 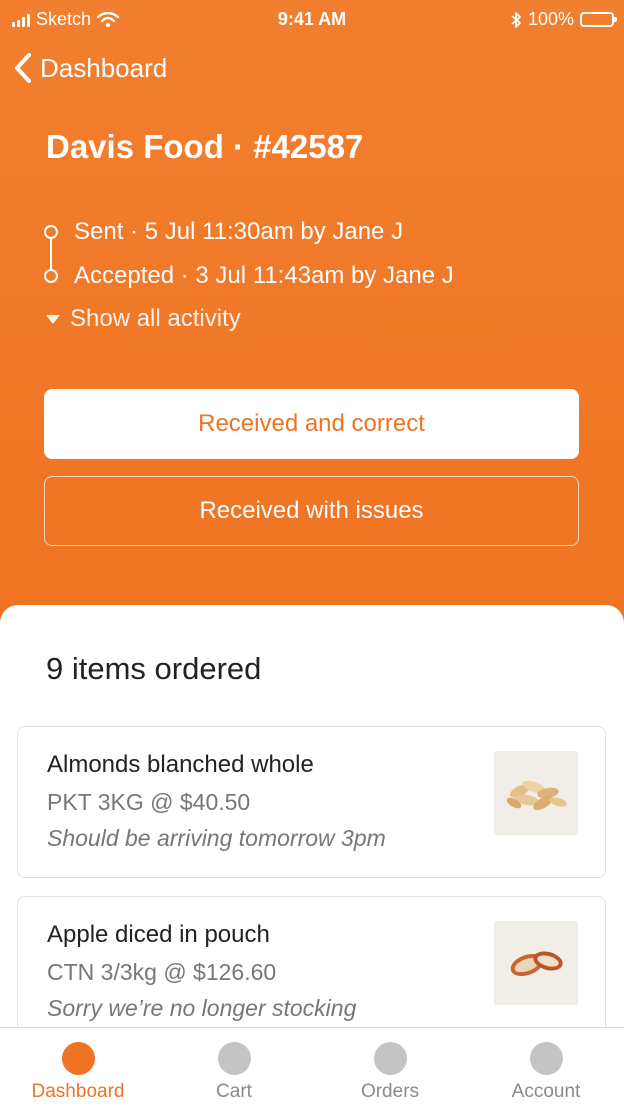 I want to click on status-right: 100%, so click(x=563, y=19).